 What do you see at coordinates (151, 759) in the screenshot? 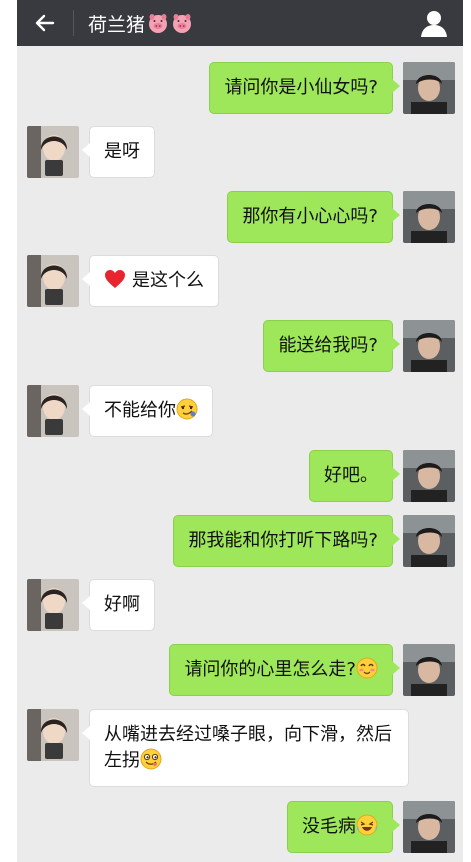
I see `tongue-out-emoji-icon` at bounding box center [151, 759].